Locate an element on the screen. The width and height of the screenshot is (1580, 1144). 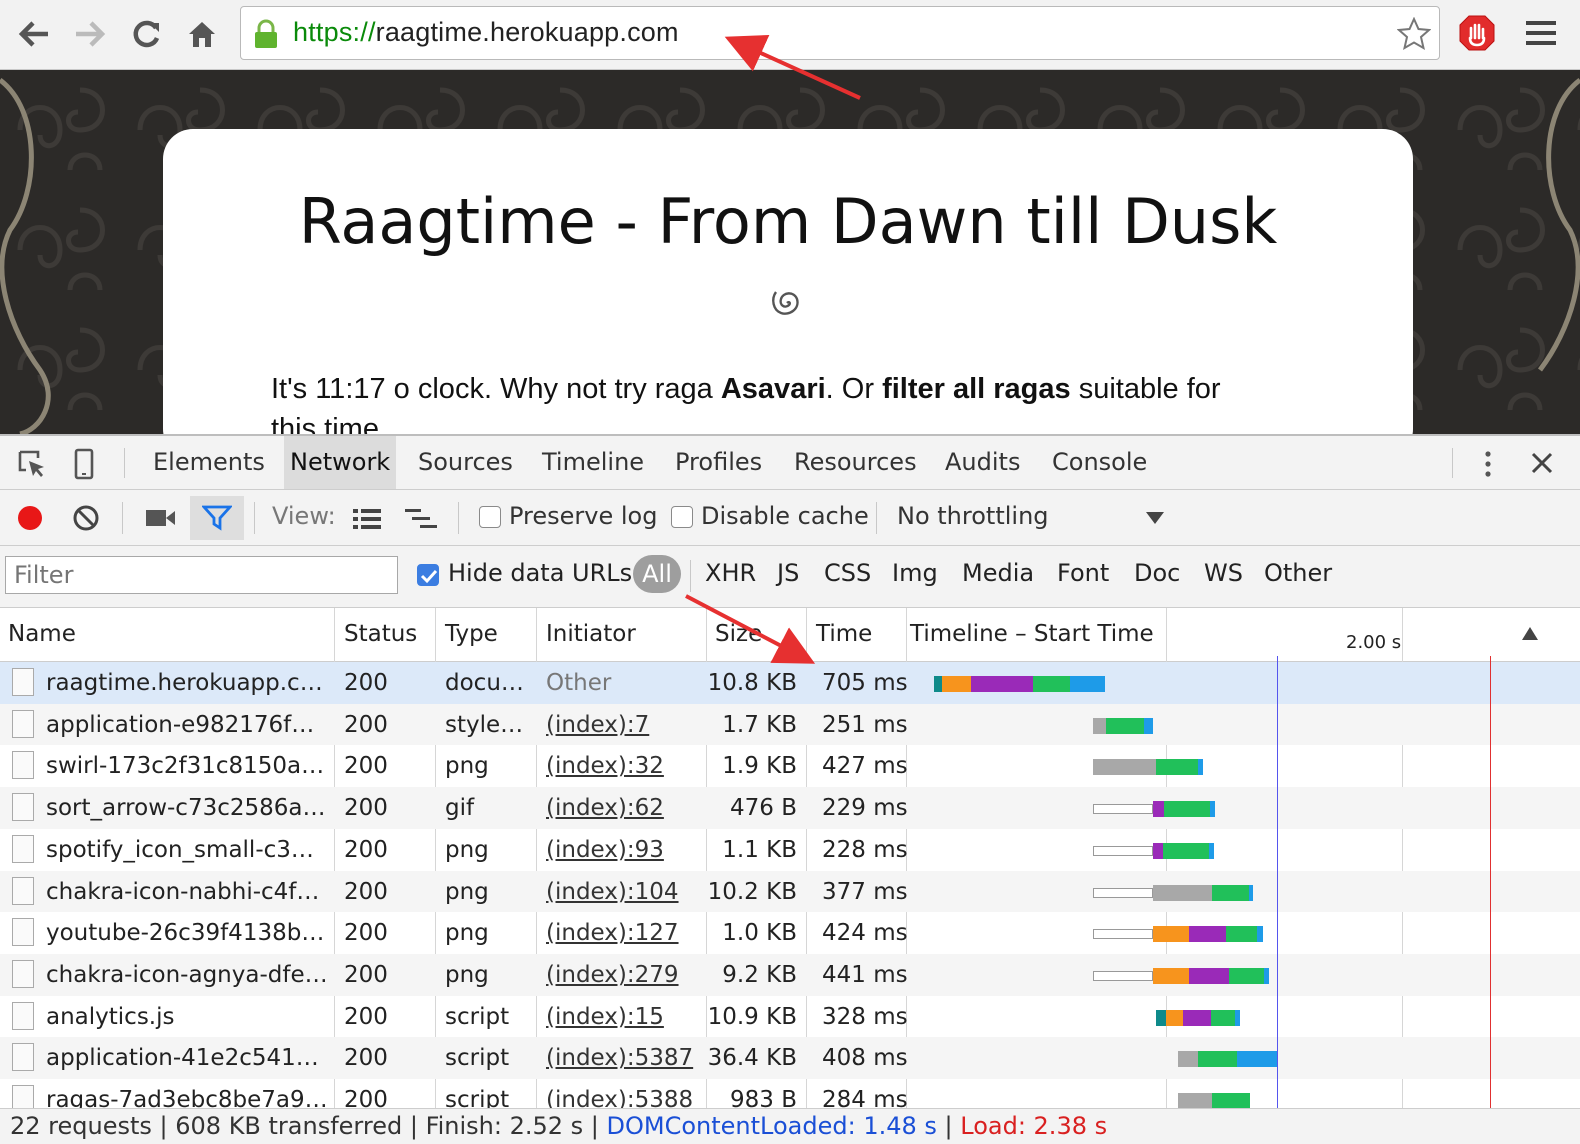
inspect-element-icon is located at coordinates (32, 464).